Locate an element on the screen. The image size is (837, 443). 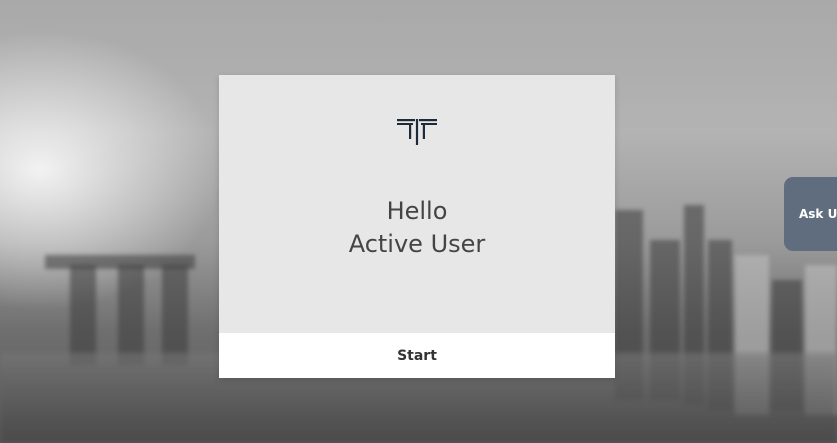
greeting-text: Hello Active User is located at coordinates (417, 228).